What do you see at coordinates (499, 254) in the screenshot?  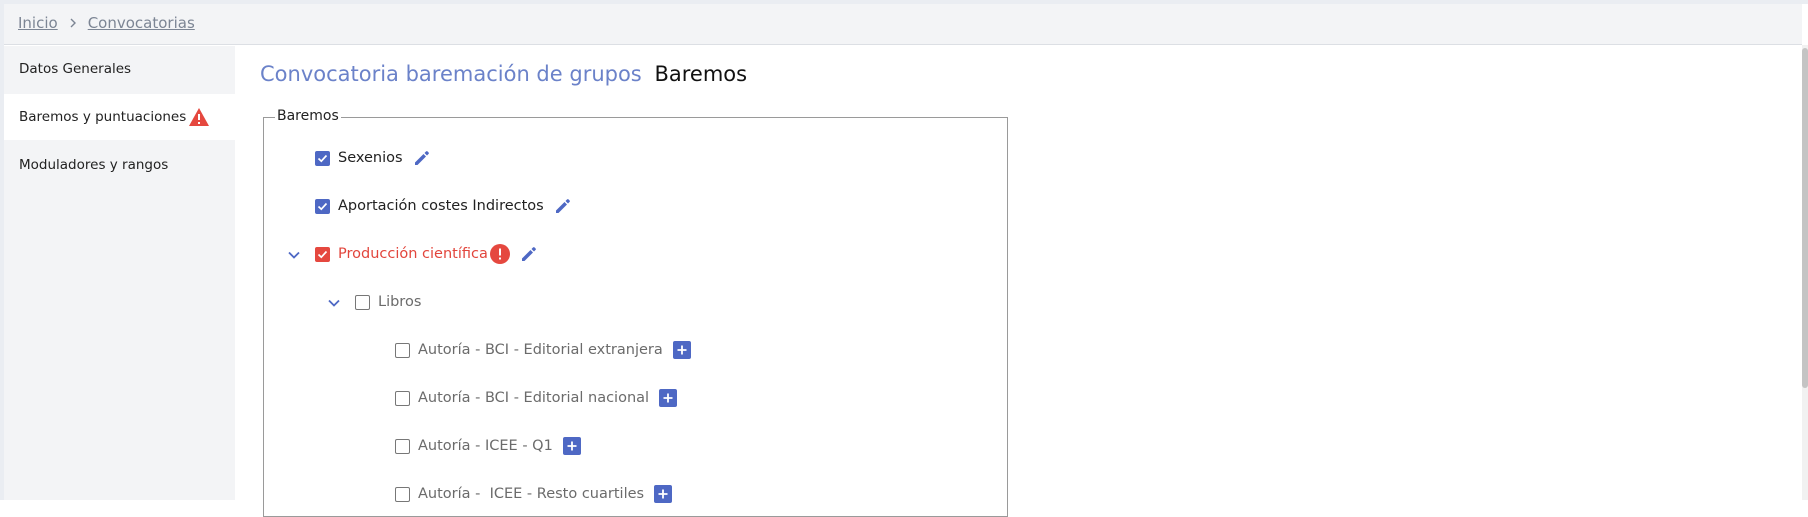 I see `error-icon` at bounding box center [499, 254].